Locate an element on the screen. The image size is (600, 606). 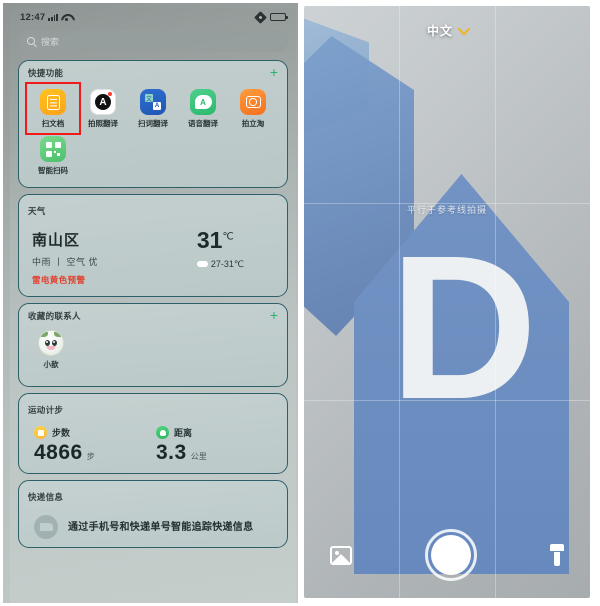
voice-translate-icon: A is located at coordinates (203, 102).